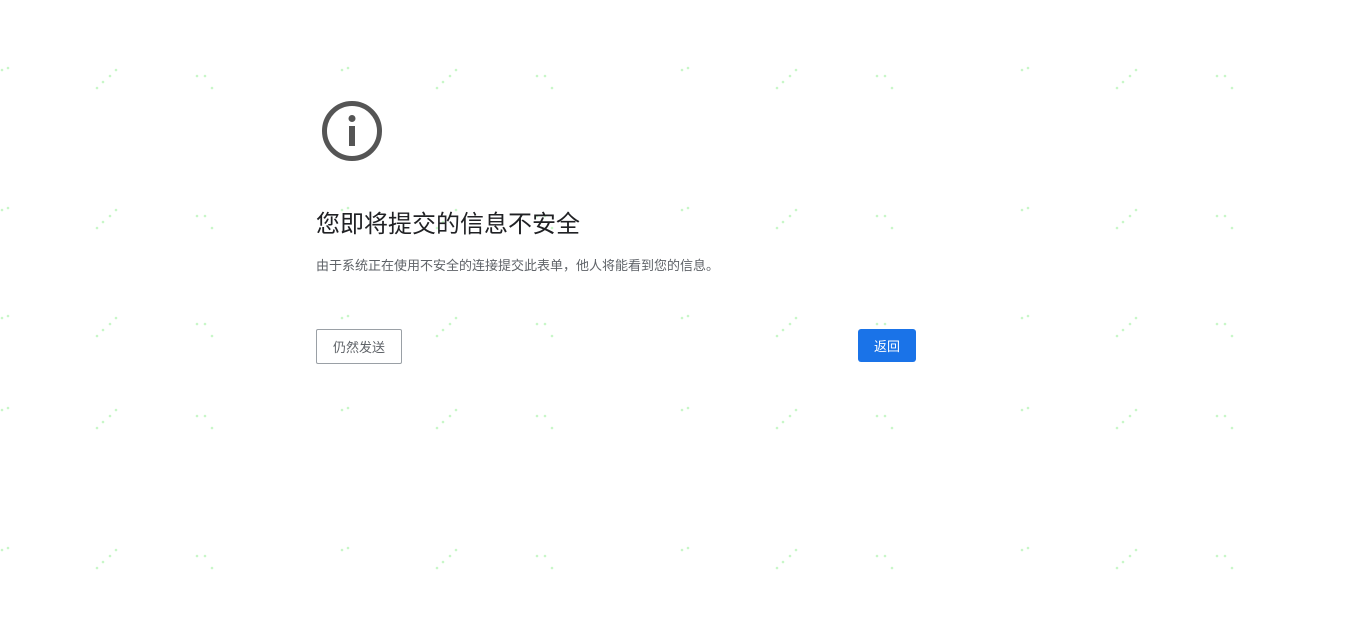 This screenshot has width=1347, height=623. What do you see at coordinates (887, 345) in the screenshot?
I see `back-button: 返回` at bounding box center [887, 345].